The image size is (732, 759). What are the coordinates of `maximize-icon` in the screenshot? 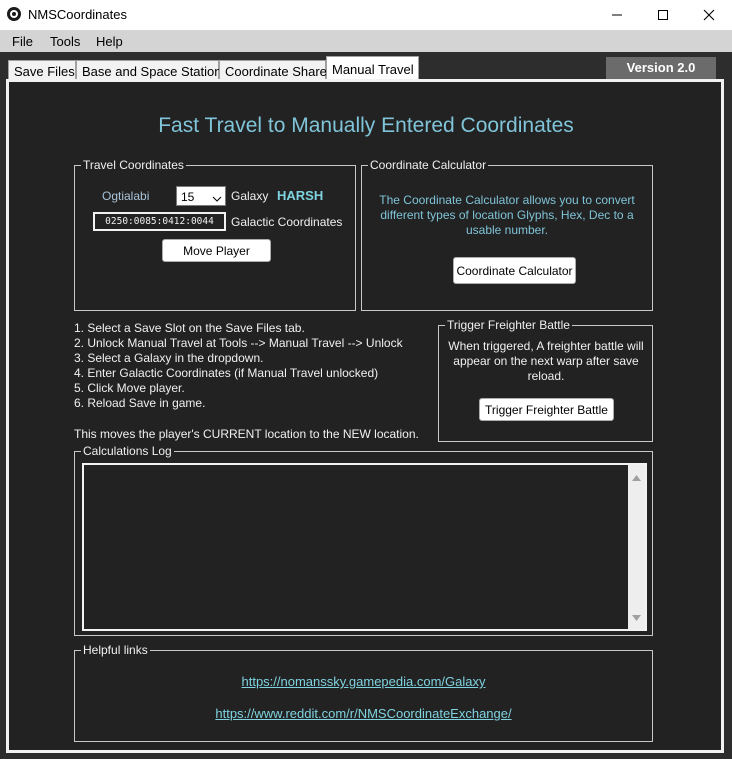 It's located at (663, 15).